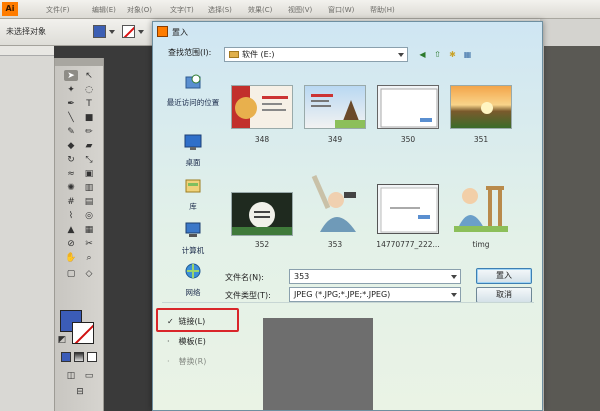  I want to click on panel-grip, so click(79, 62).